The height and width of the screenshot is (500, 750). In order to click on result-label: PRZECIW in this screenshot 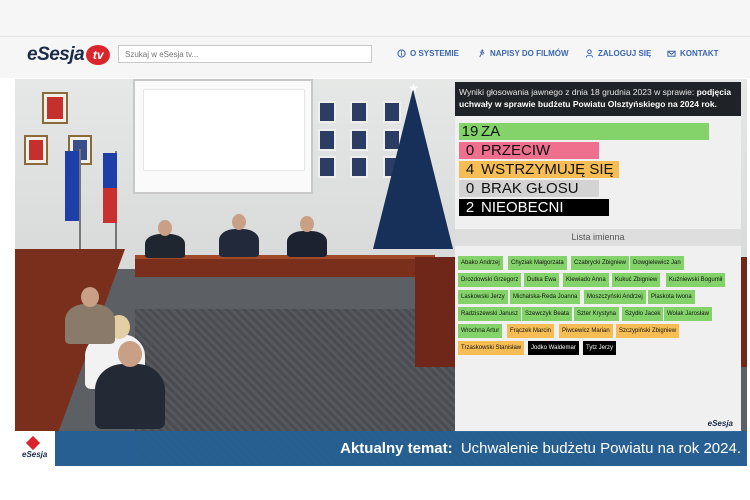, I will do `click(516, 150)`.